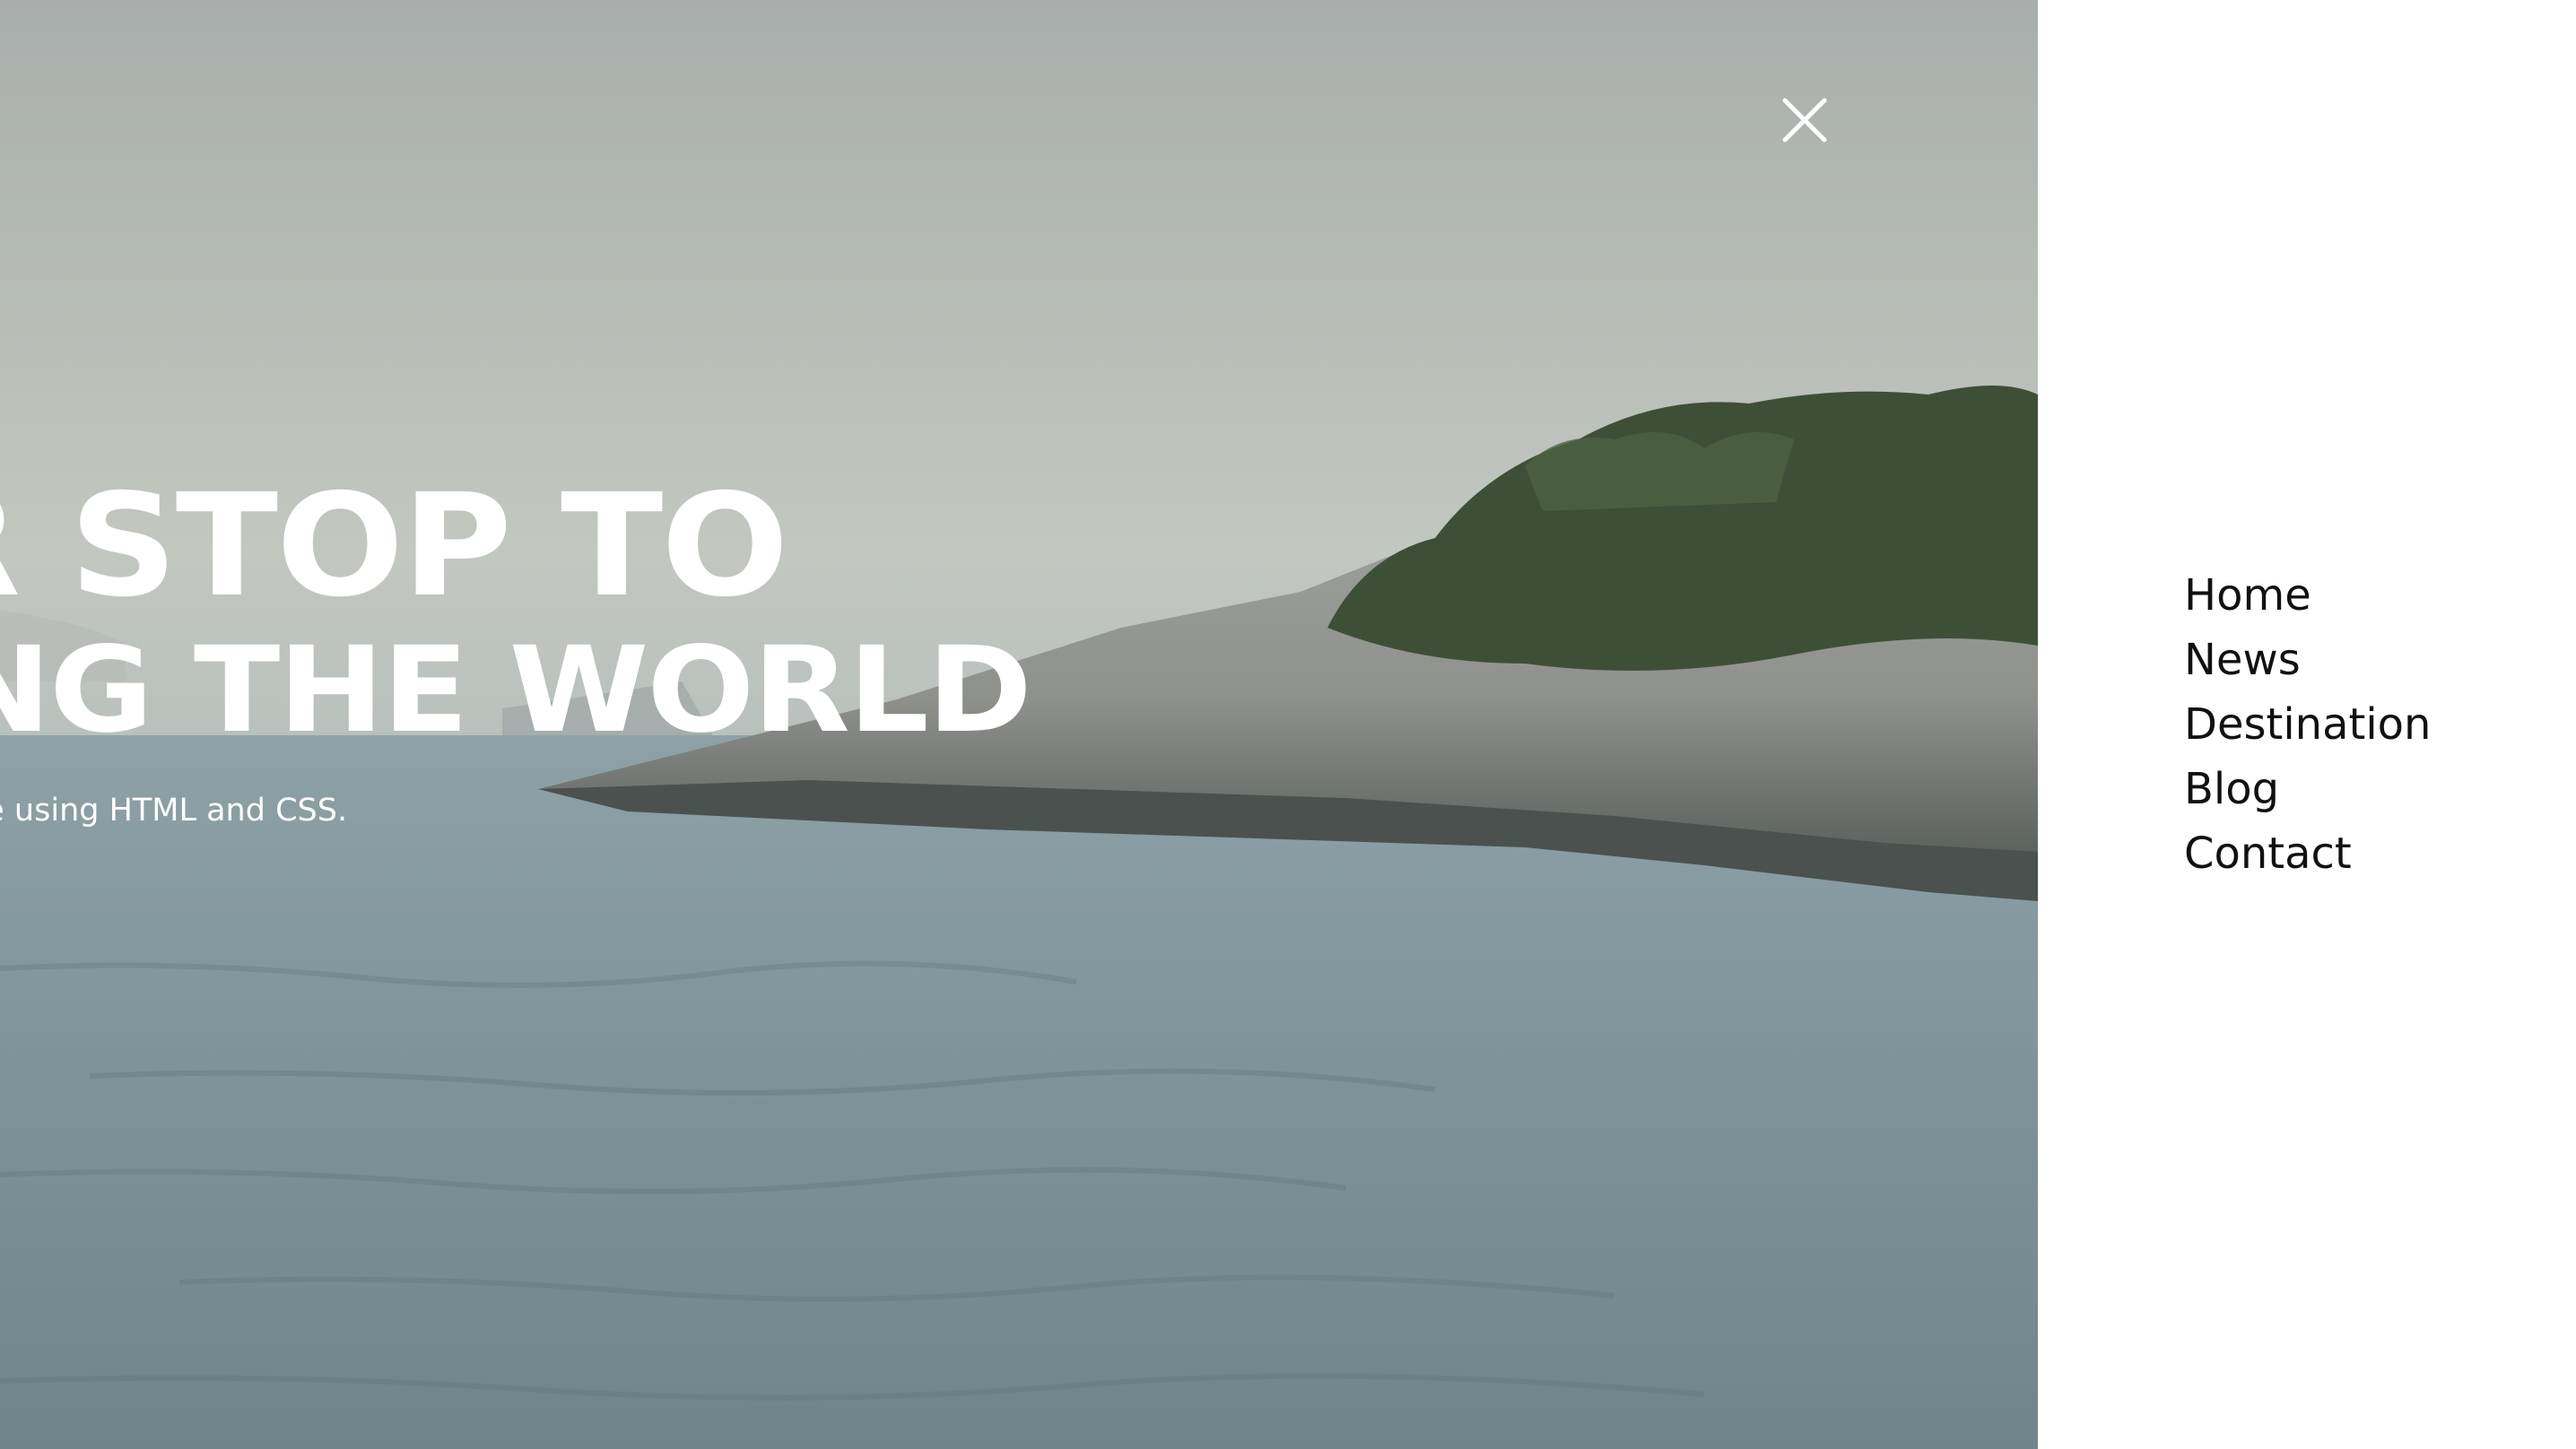 The width and height of the screenshot is (2576, 1449). Describe the element at coordinates (174, 811) in the screenshot. I see `hero-subtitle: or travel site using HTML and CSS.` at that location.